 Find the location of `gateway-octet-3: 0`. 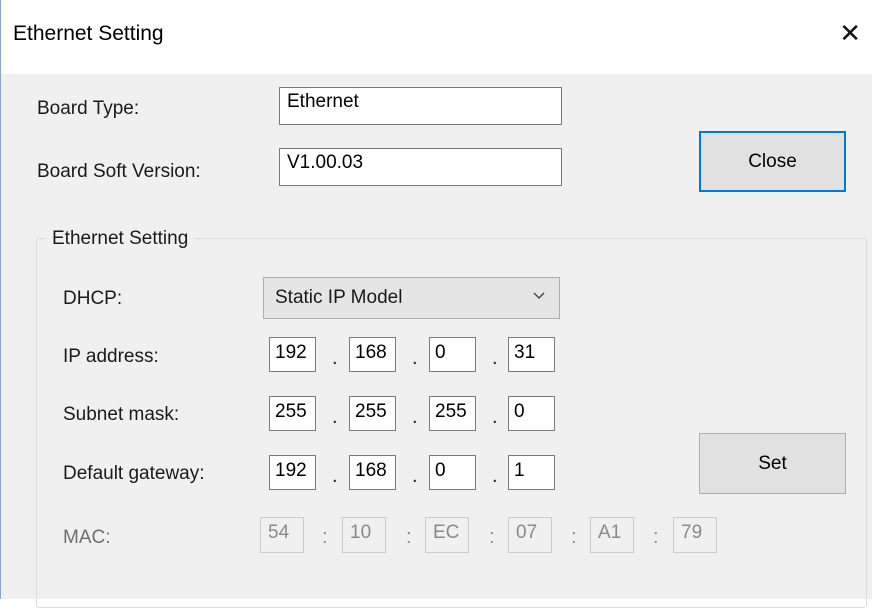

gateway-octet-3: 0 is located at coordinates (452, 472).